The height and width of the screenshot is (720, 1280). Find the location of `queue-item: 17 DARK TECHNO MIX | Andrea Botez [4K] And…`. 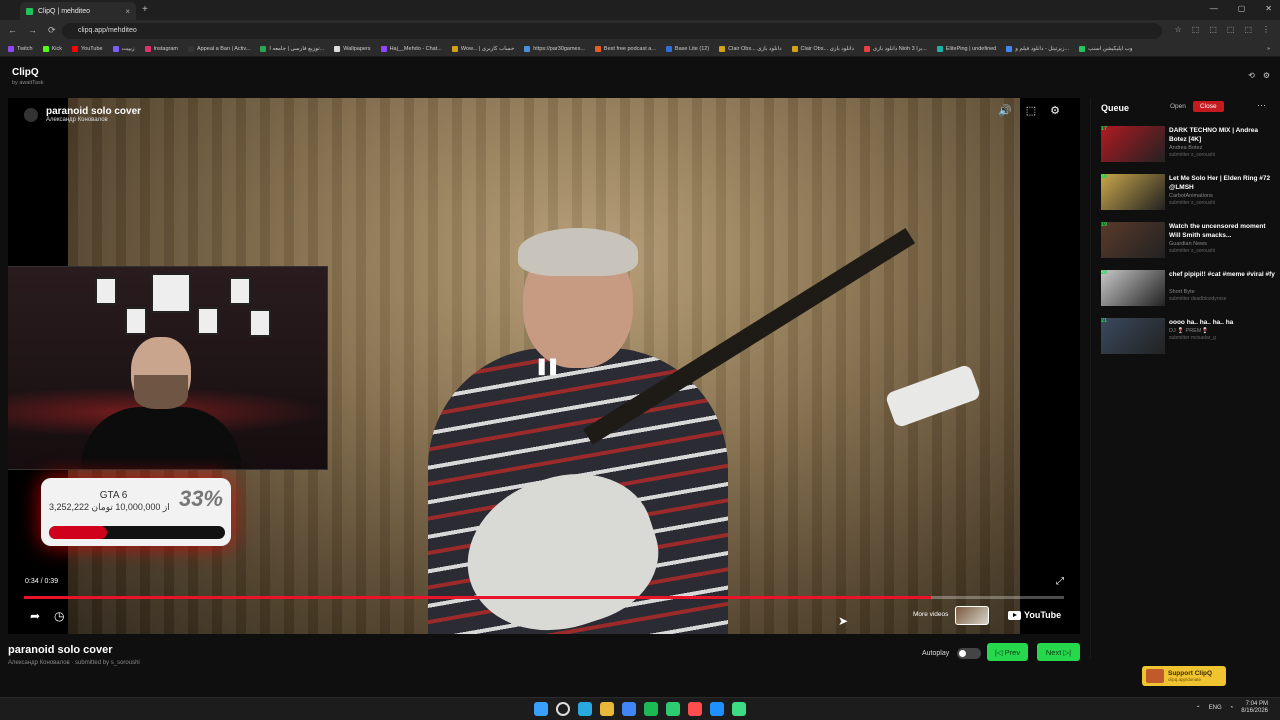

queue-item: 17 DARK TECHNO MIX | Andrea Botez [4K] And… is located at coordinates (1189, 146).